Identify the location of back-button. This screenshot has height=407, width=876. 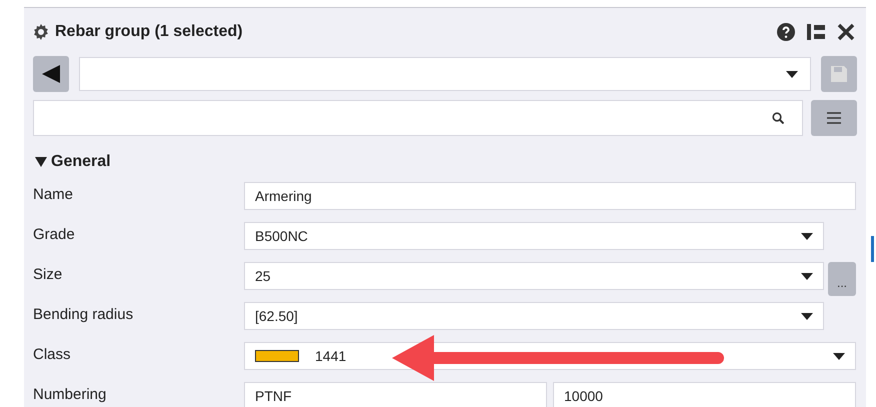
(51, 74).